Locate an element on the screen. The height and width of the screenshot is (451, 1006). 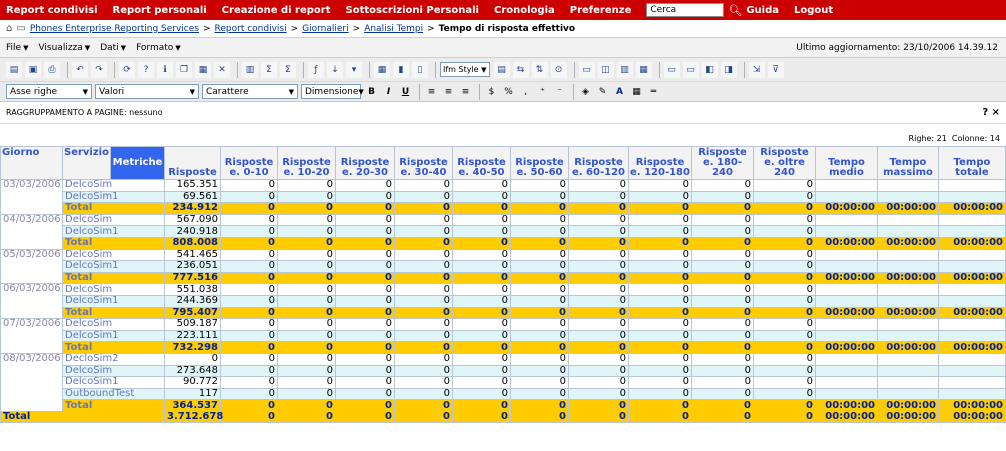
date-cell: 03/03/2006 is located at coordinates (31, 197).